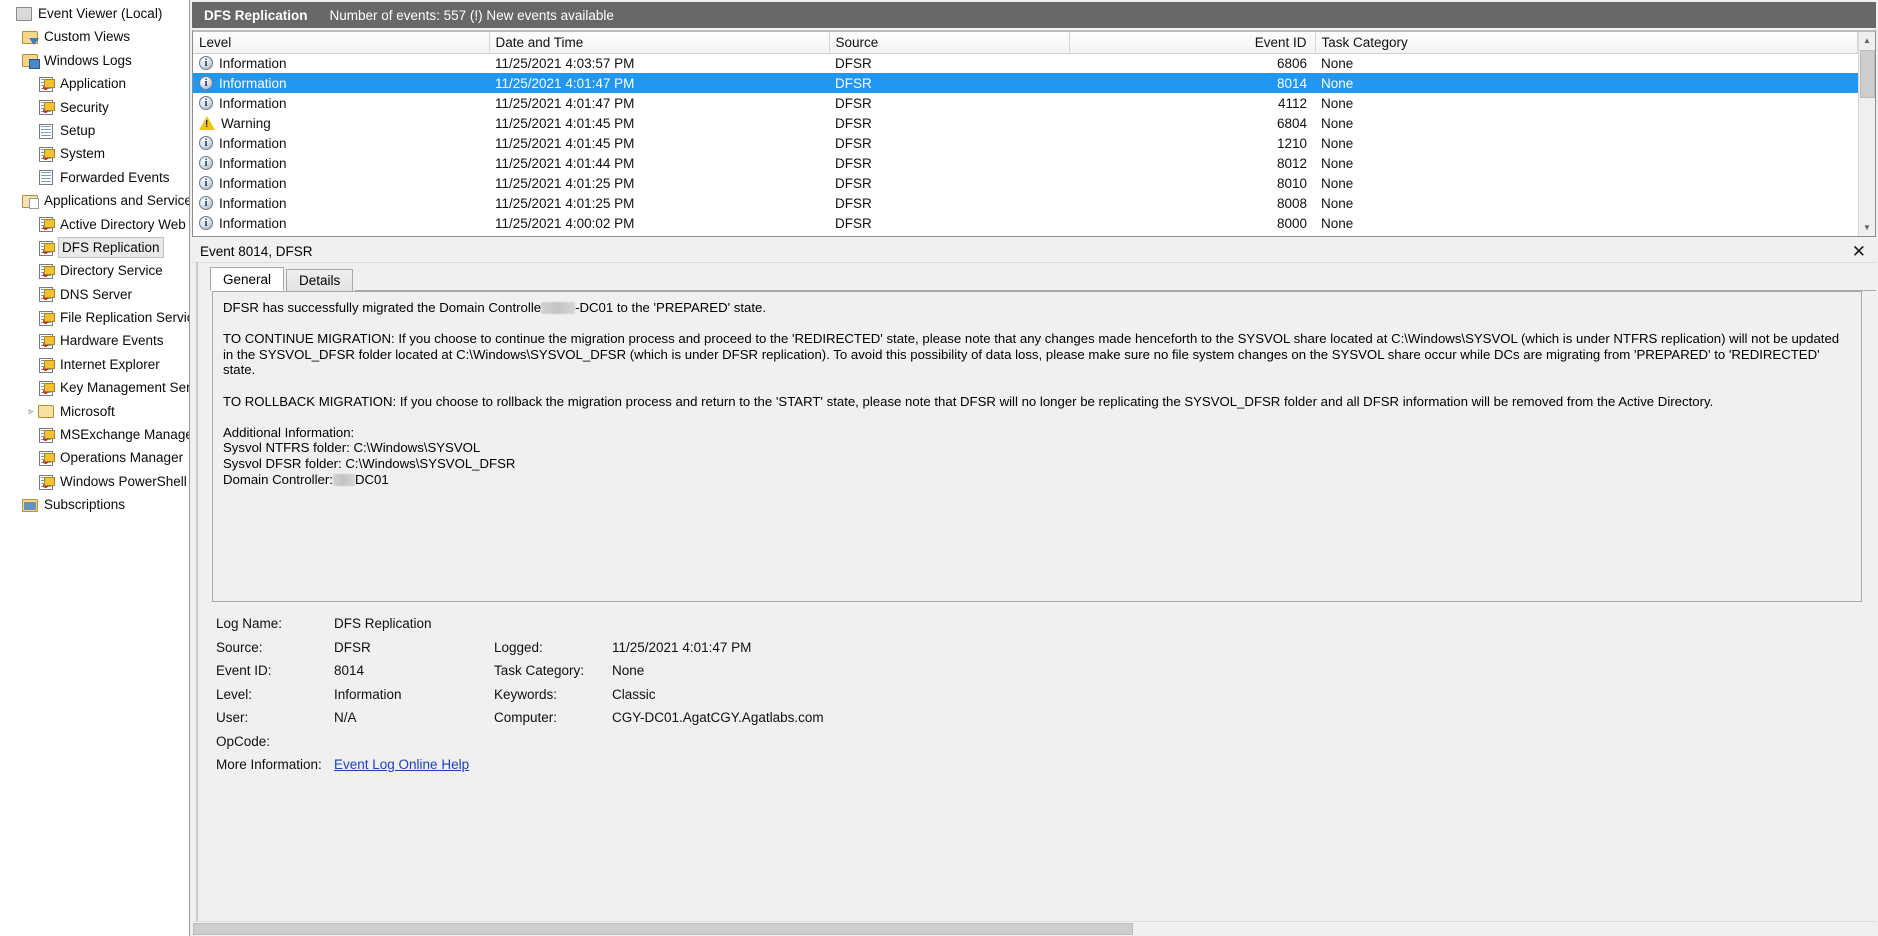 Image resolution: width=1878 pixels, height=936 pixels. What do you see at coordinates (94, 317) in the screenshot?
I see `sidebar-item-file-replication-service: File Replication Service` at bounding box center [94, 317].